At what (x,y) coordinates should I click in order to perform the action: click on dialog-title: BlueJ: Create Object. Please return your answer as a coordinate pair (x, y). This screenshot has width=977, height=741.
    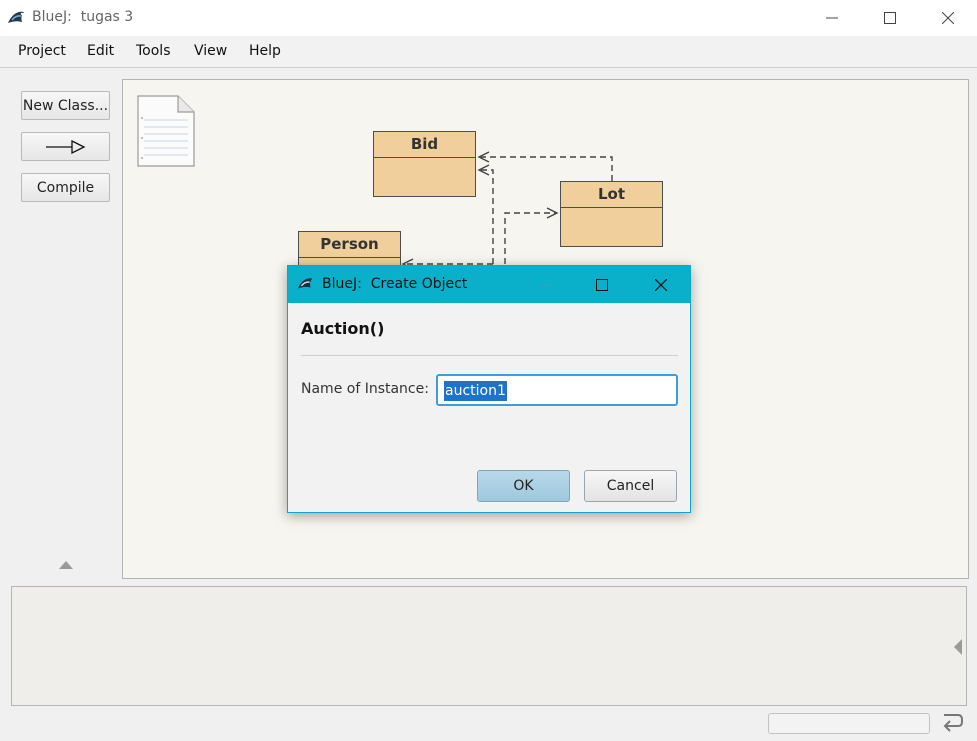
    Looking at the image, I should click on (395, 284).